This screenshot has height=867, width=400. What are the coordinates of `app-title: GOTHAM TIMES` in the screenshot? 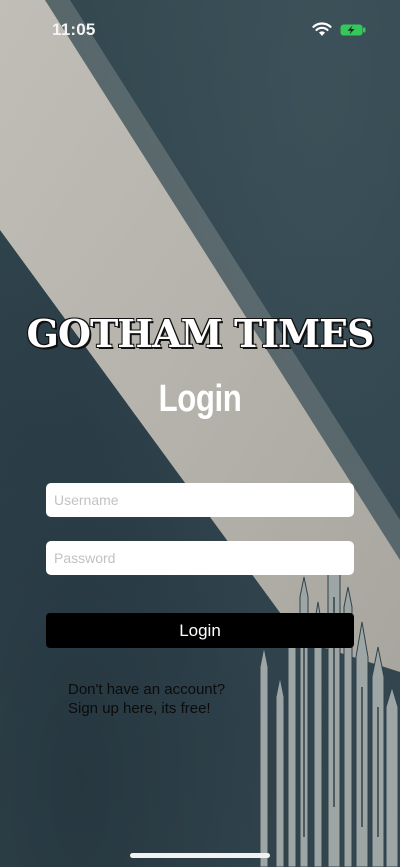 It's located at (200, 333).